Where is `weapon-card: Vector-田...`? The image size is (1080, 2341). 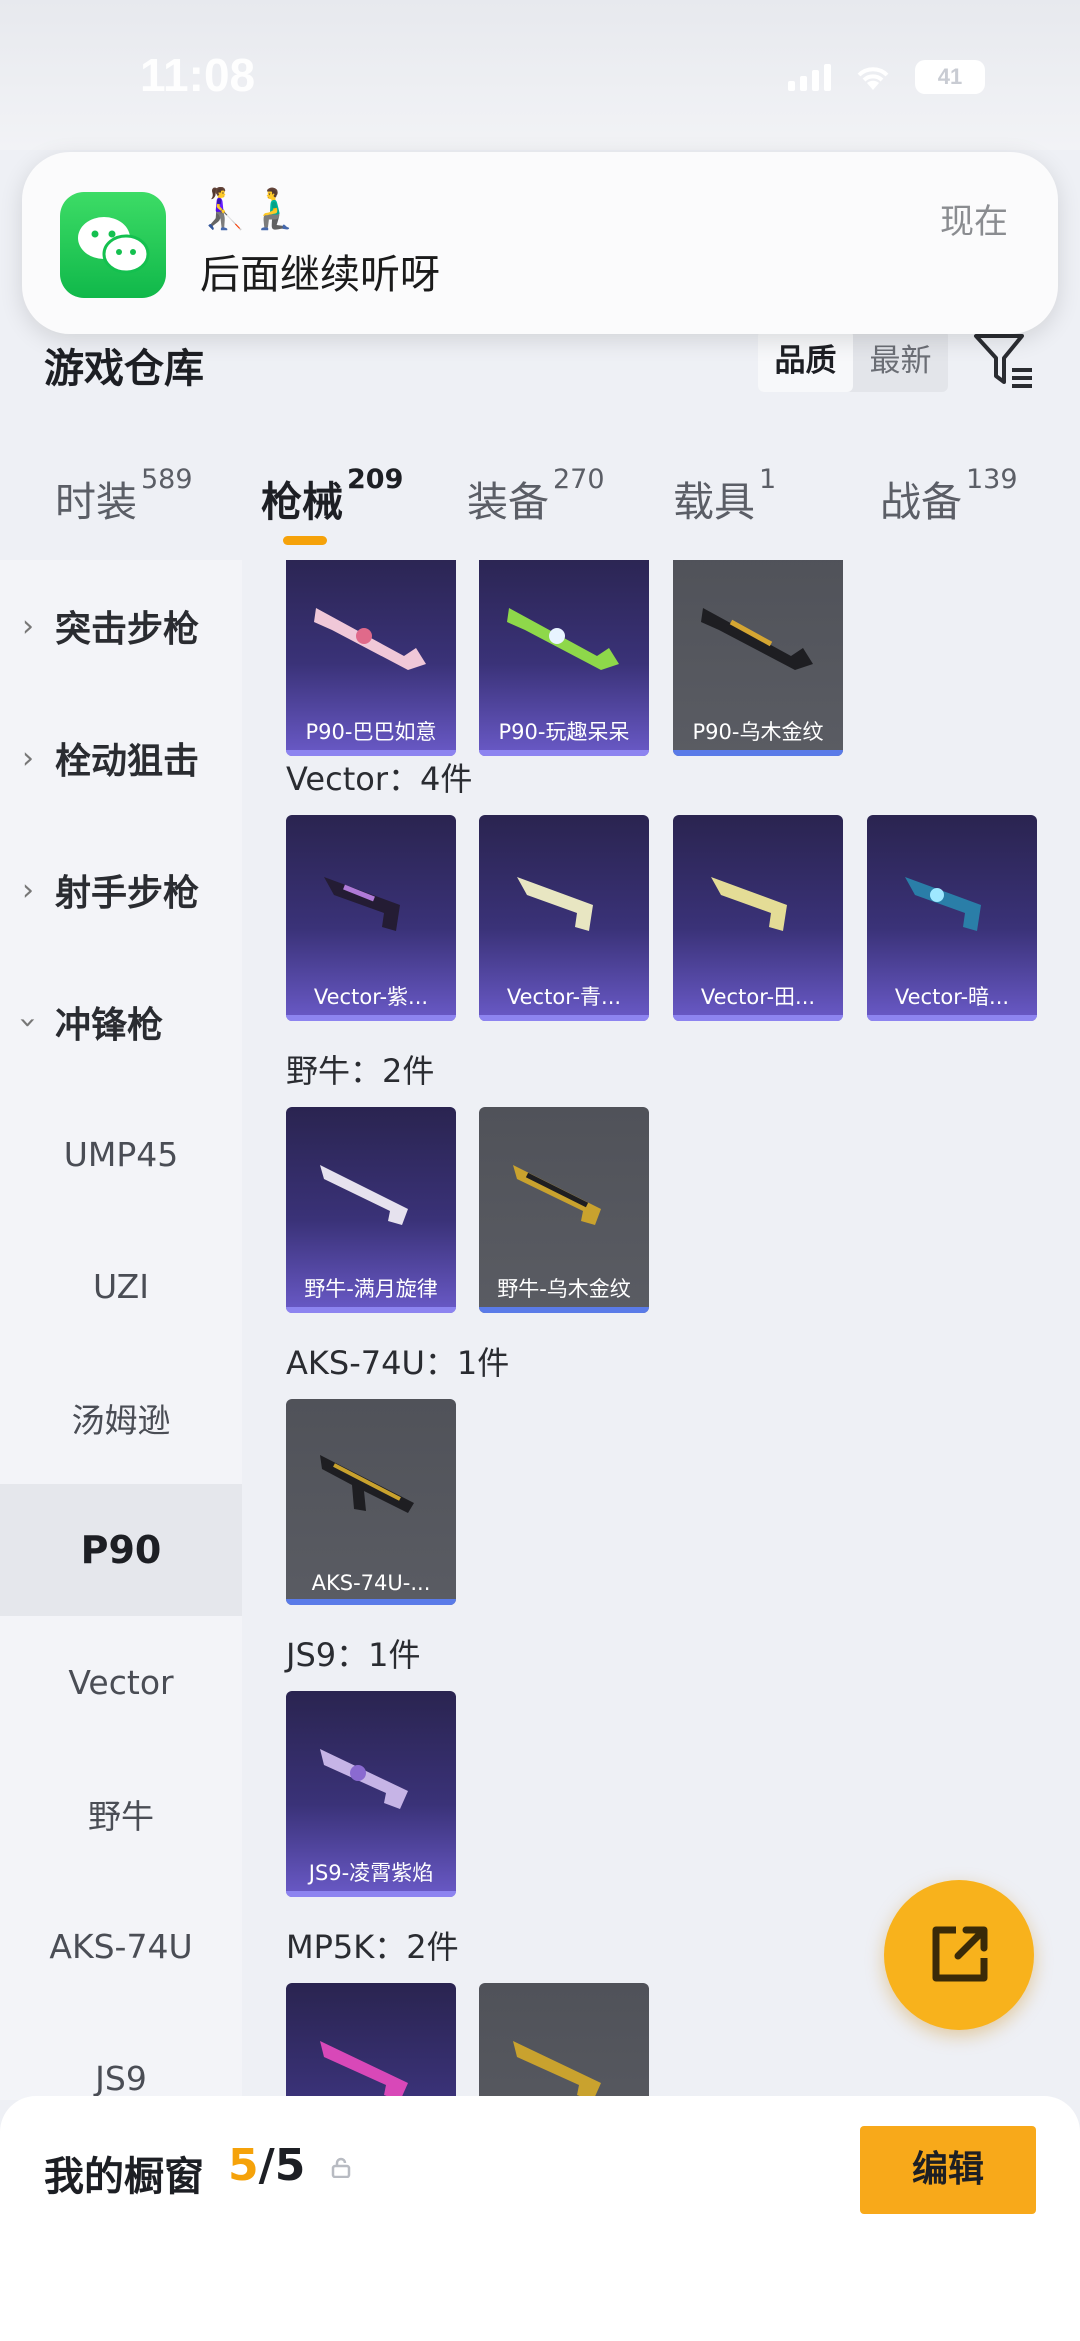 weapon-card: Vector-田... is located at coordinates (758, 918).